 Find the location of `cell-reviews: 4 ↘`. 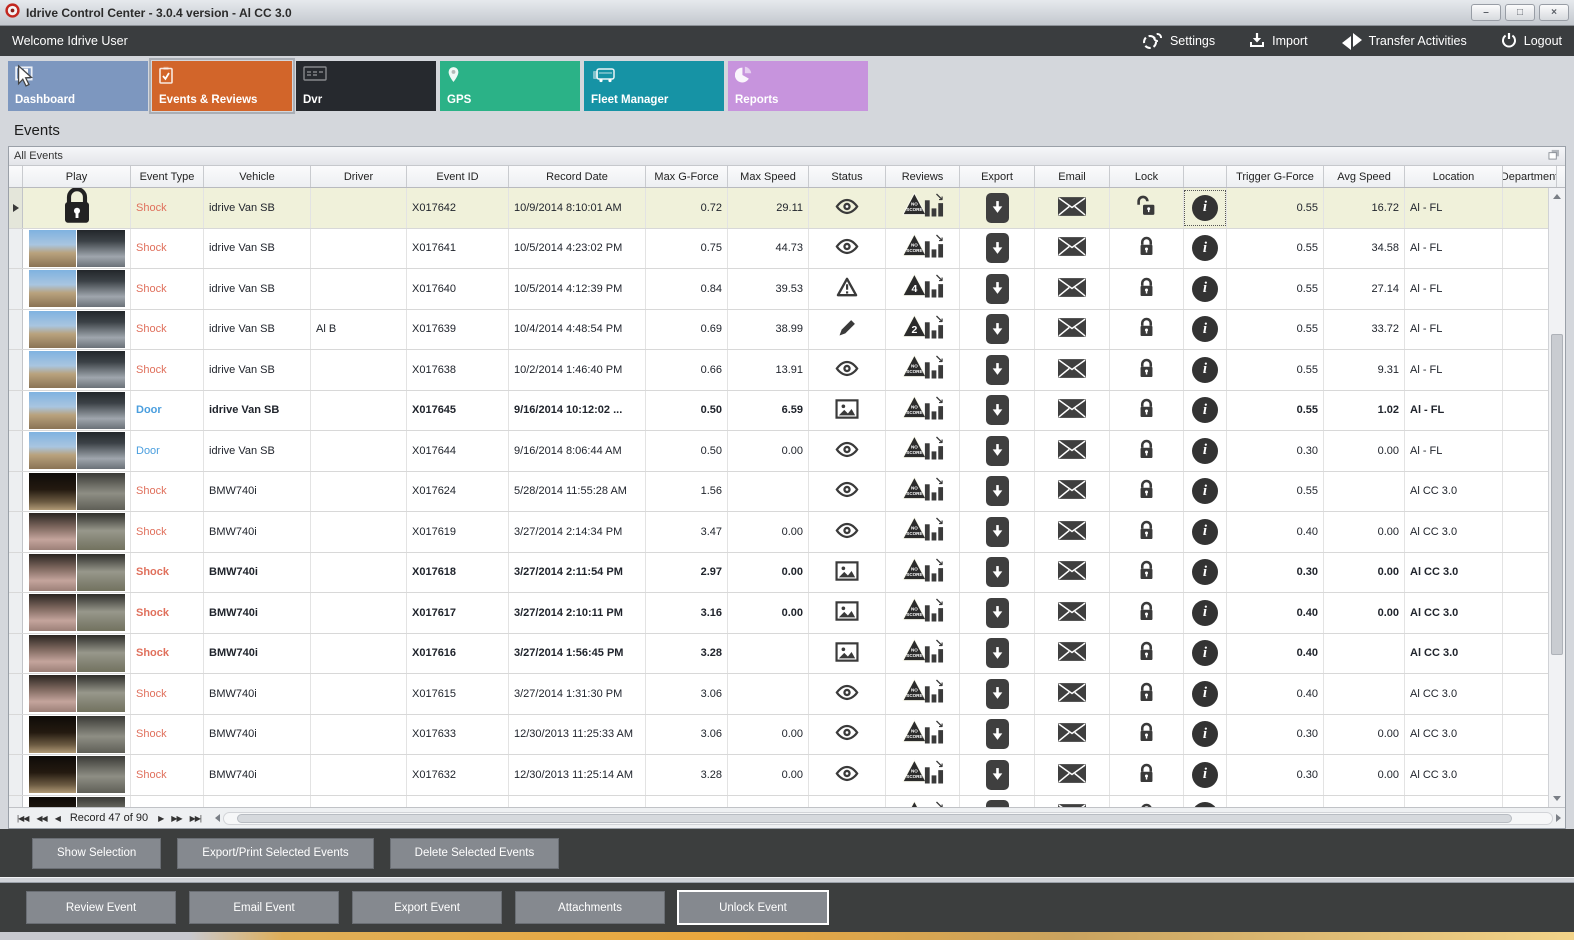

cell-reviews: 4 ↘ is located at coordinates (923, 289).